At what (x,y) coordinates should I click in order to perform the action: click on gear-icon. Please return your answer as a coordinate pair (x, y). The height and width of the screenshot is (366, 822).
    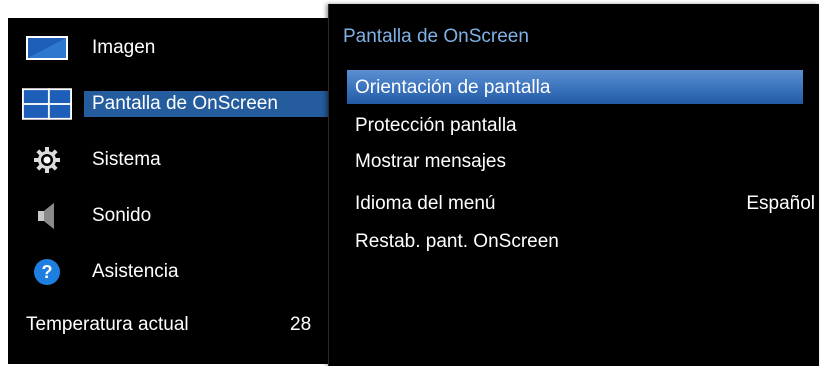
    Looking at the image, I should click on (47, 160).